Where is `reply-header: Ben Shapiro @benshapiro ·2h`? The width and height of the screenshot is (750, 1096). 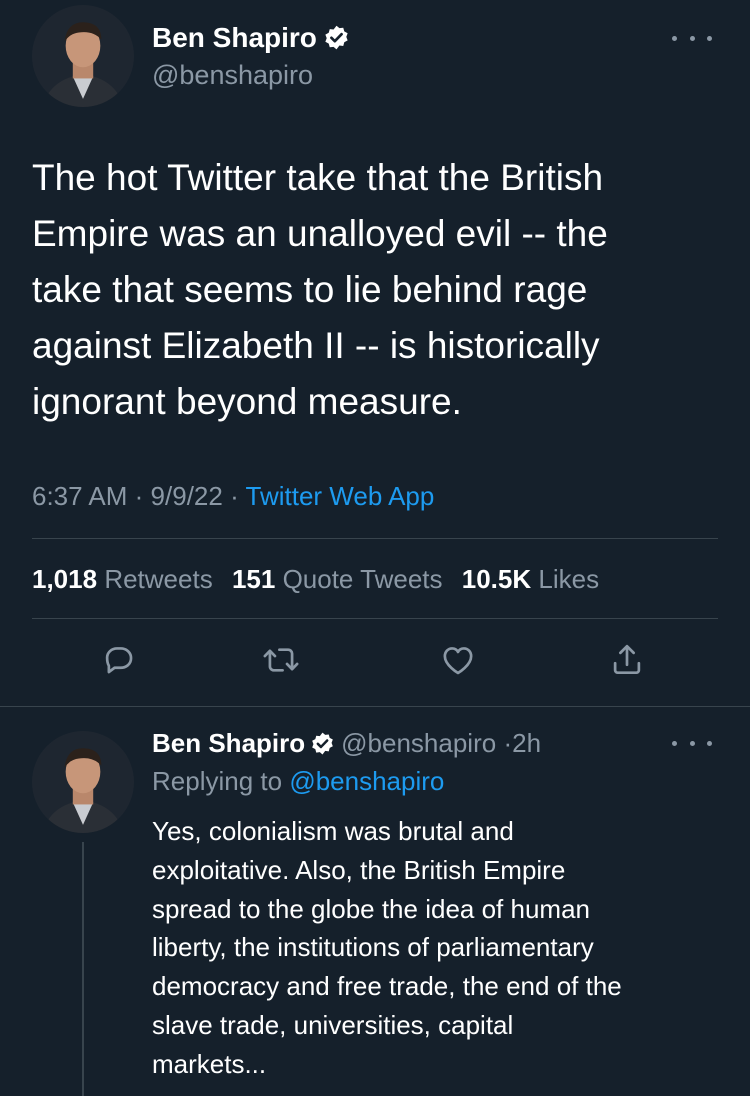 reply-header: Ben Shapiro @benshapiro ·2h is located at coordinates (346, 743).